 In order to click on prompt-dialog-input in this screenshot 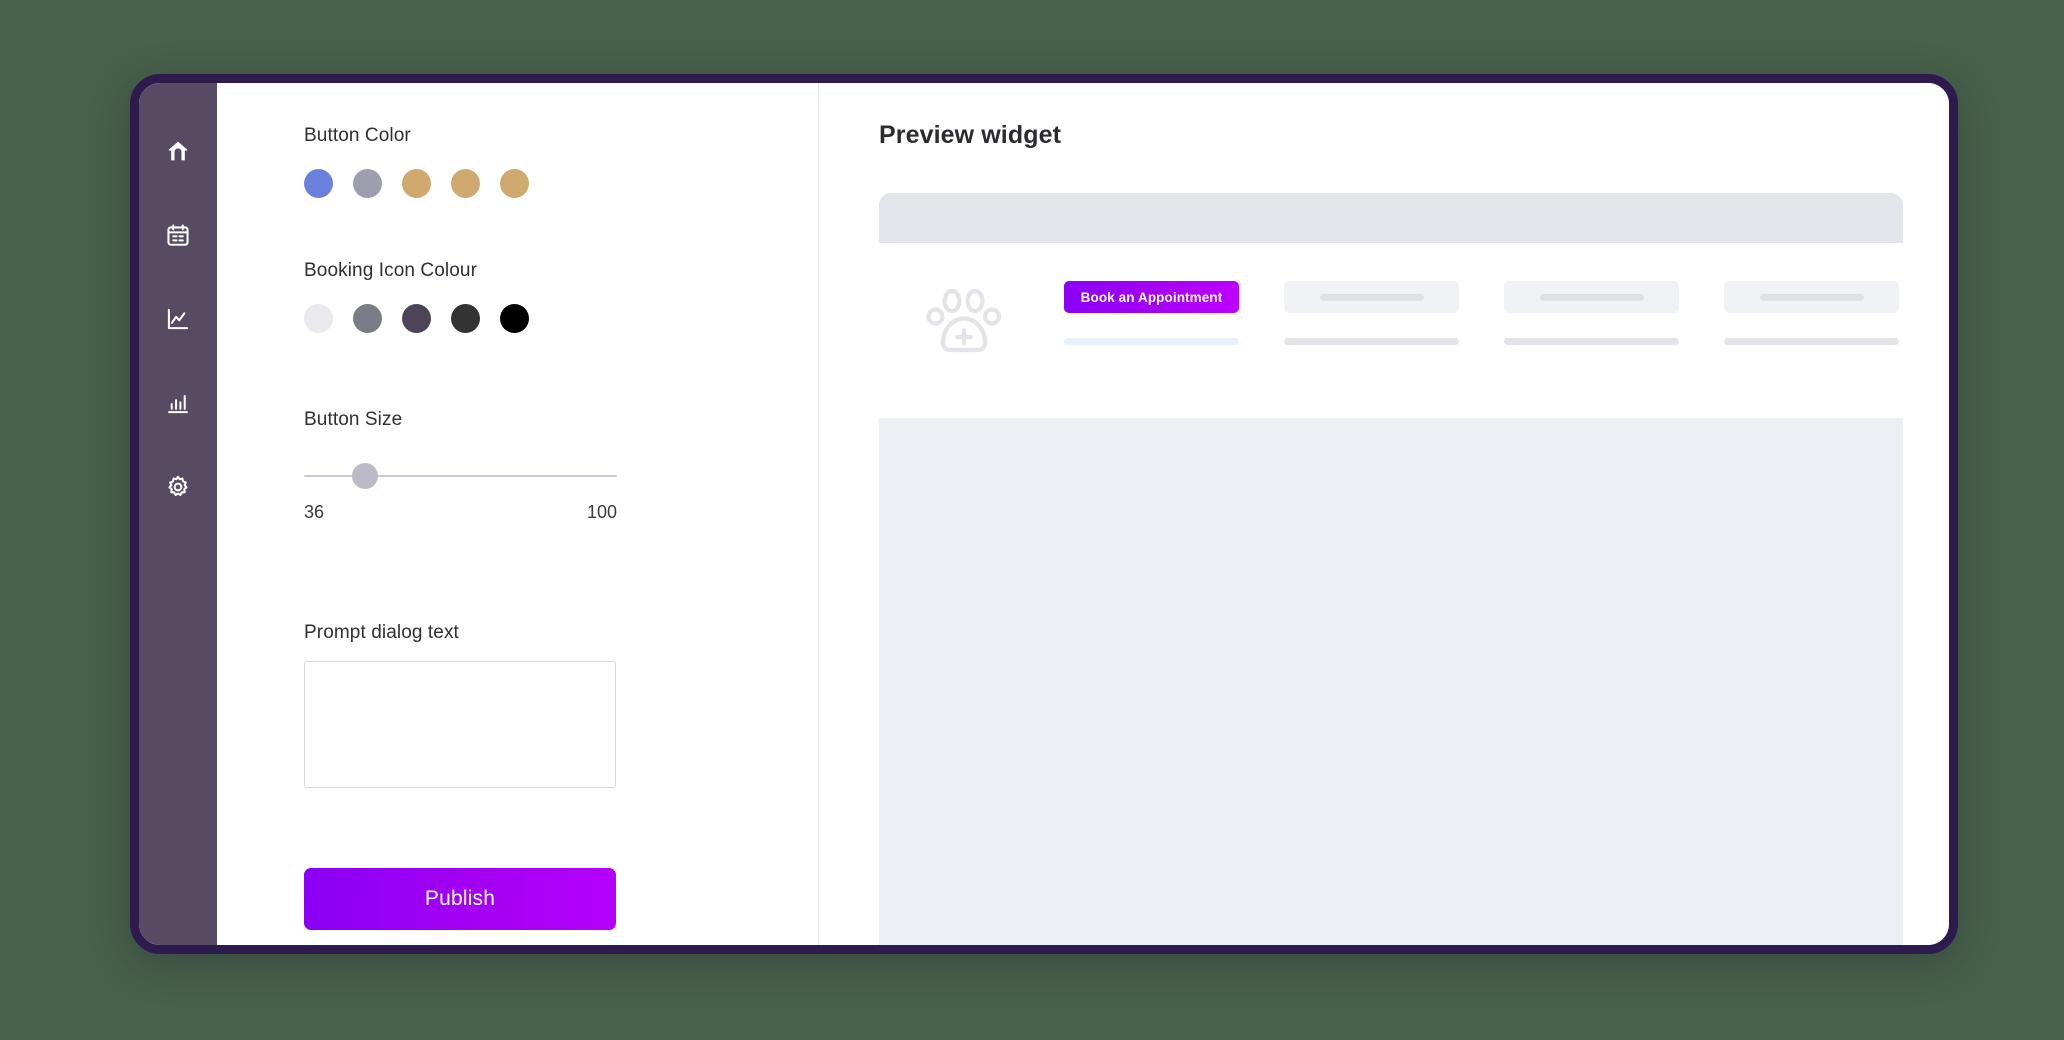, I will do `click(460, 724)`.